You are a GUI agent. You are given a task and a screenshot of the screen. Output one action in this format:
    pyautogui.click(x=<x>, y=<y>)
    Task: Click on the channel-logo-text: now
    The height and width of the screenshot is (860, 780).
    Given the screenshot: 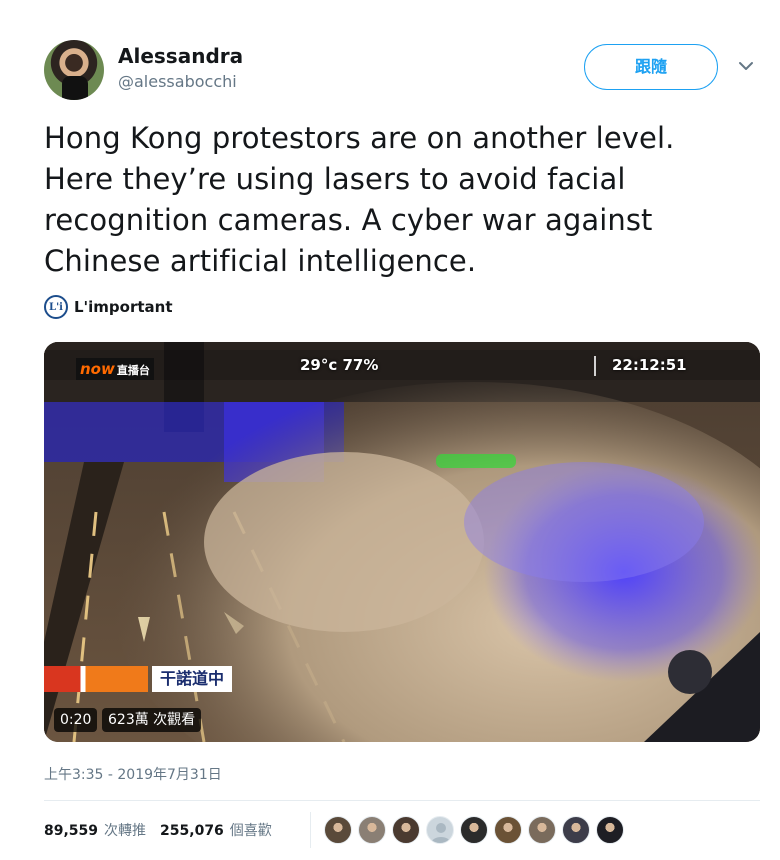 What is the action you would take?
    pyautogui.click(x=97, y=369)
    